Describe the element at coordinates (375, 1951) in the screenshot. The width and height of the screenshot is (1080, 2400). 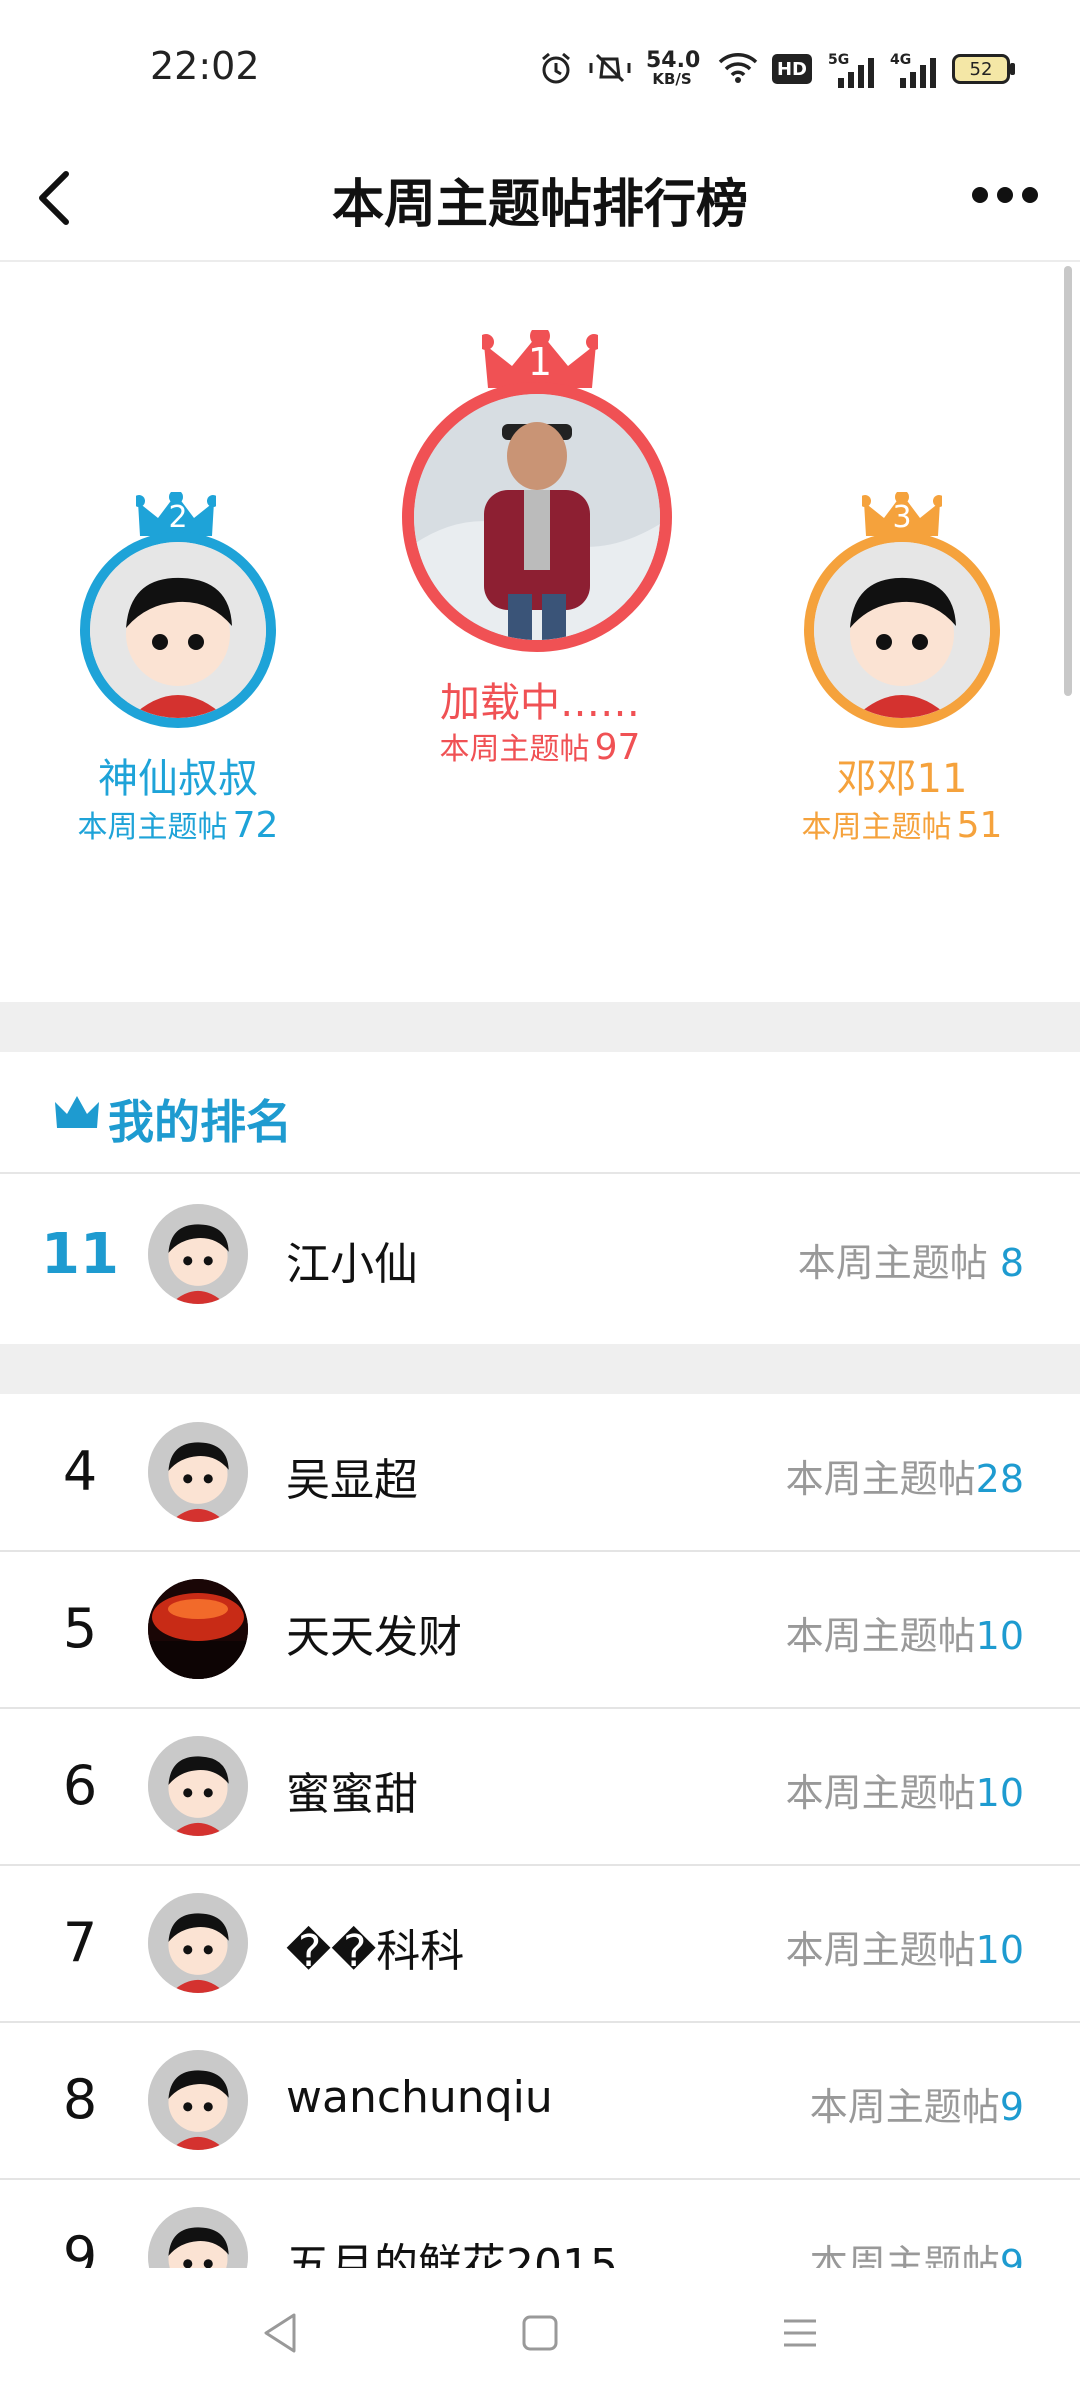
I see `user-name: ��科科` at that location.